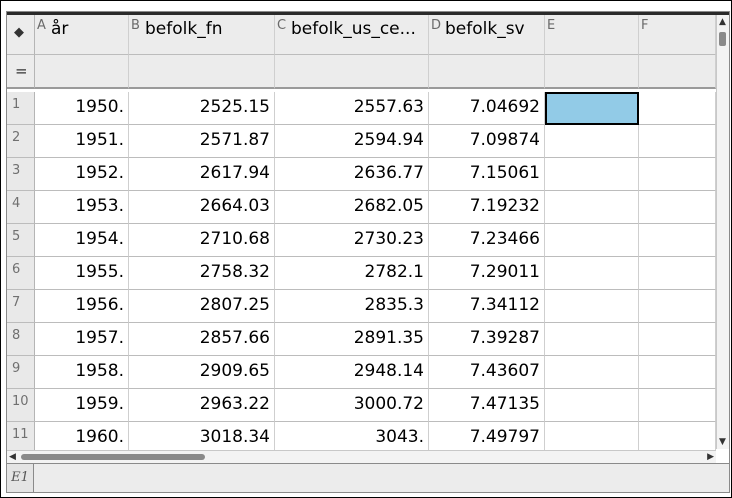 This screenshot has height=498, width=732. What do you see at coordinates (21, 35) in the screenshot?
I see `corner-cell: ◆` at bounding box center [21, 35].